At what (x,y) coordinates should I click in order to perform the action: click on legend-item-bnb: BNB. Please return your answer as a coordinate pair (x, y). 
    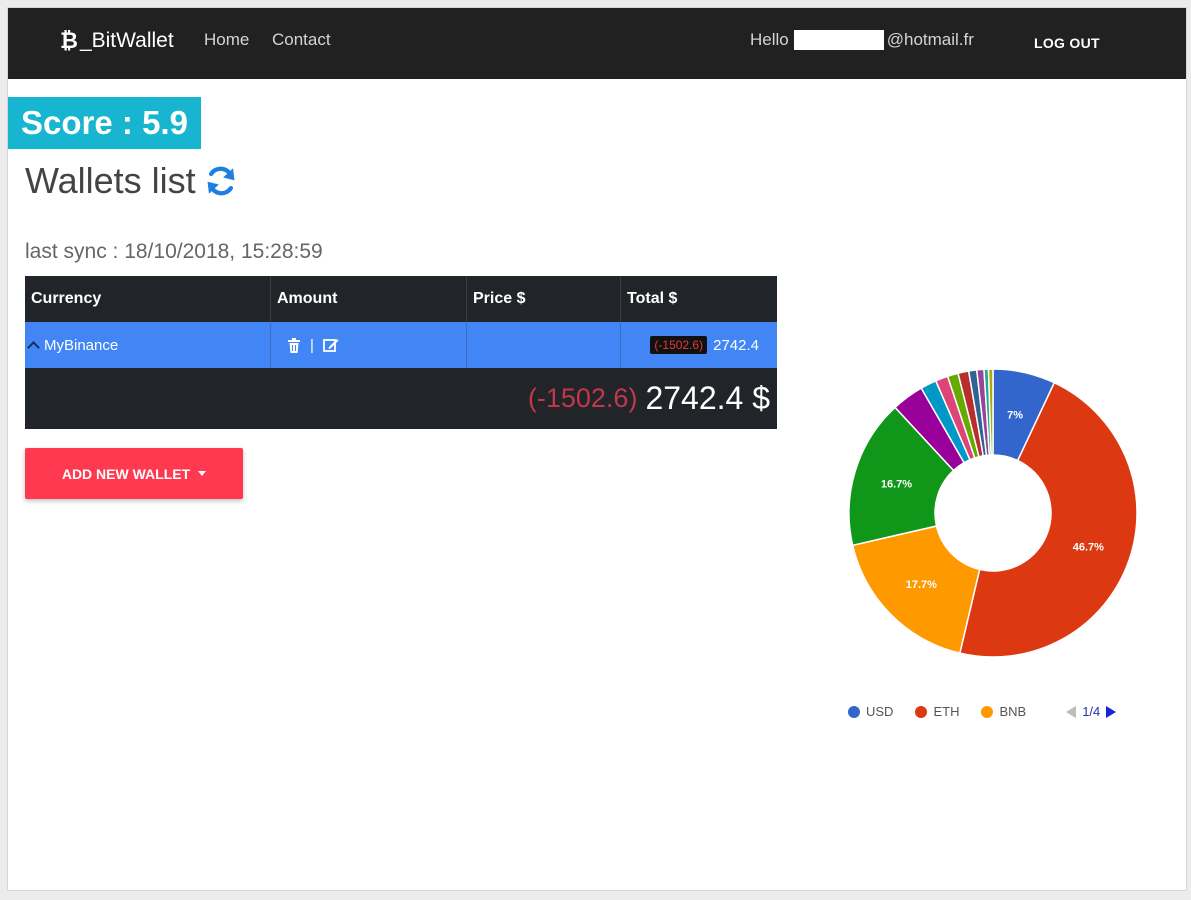
    Looking at the image, I should click on (1003, 711).